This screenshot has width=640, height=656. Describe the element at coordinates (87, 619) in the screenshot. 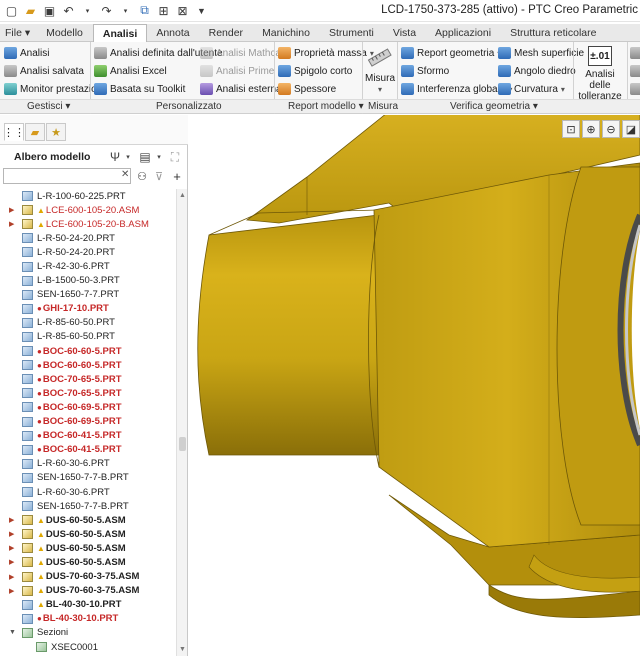

I see `tree-item-part: ● BL-40-30-10.PRT` at that location.